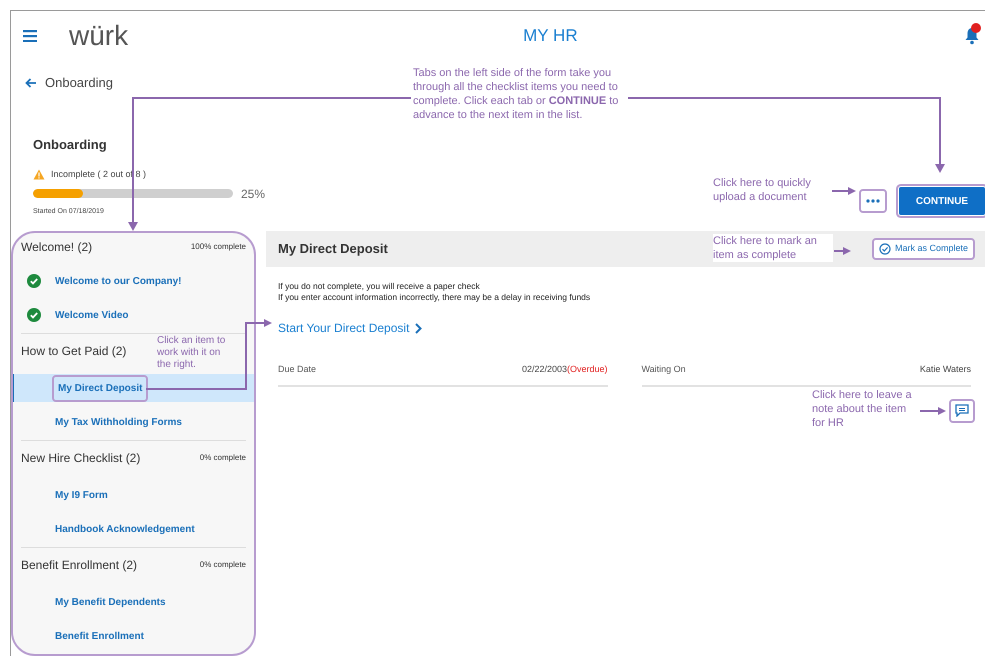 The image size is (985, 656). I want to click on note-button, so click(962, 410).